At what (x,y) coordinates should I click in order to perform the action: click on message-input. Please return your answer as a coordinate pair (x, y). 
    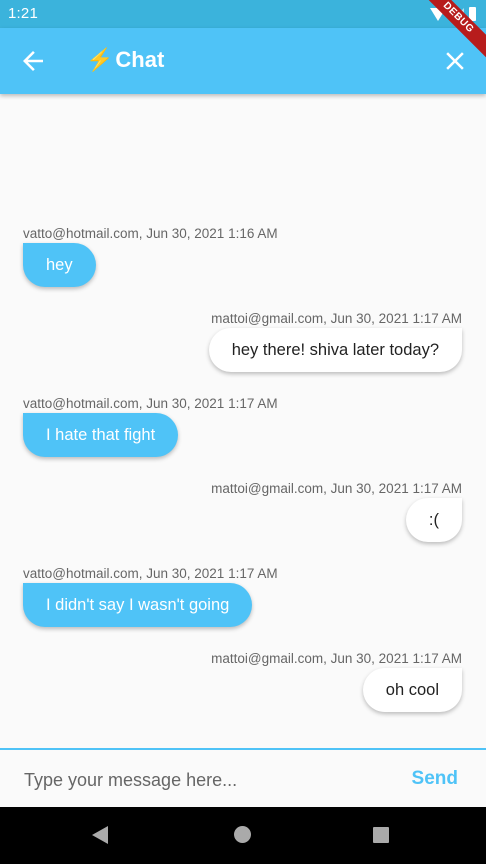
    Looking at the image, I should click on (204, 780).